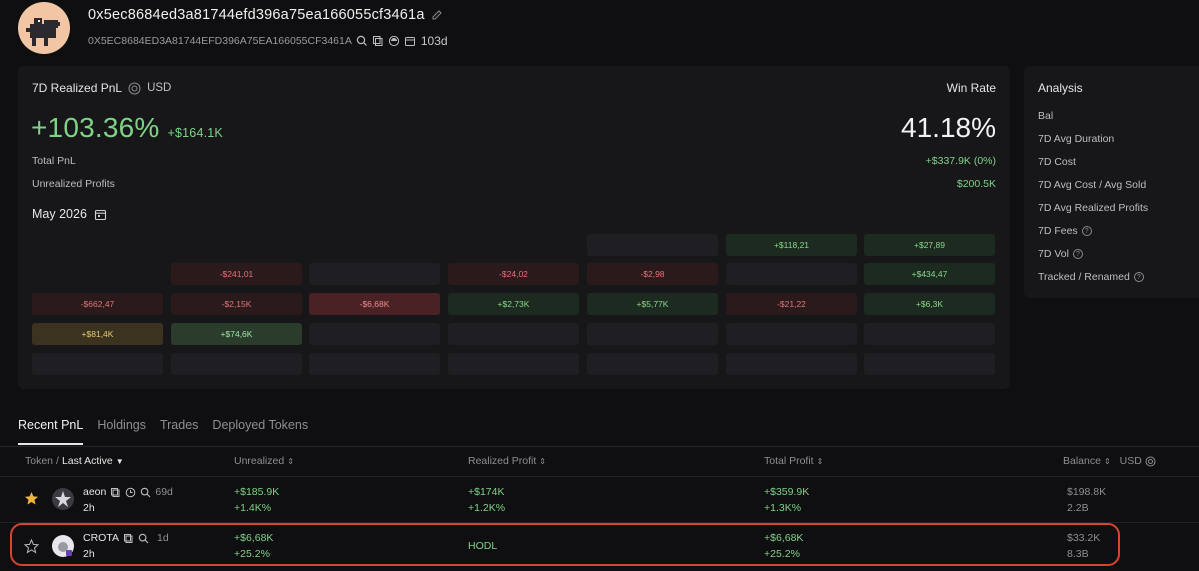  What do you see at coordinates (1131, 461) in the screenshot?
I see `header-usd-label: USD` at bounding box center [1131, 461].